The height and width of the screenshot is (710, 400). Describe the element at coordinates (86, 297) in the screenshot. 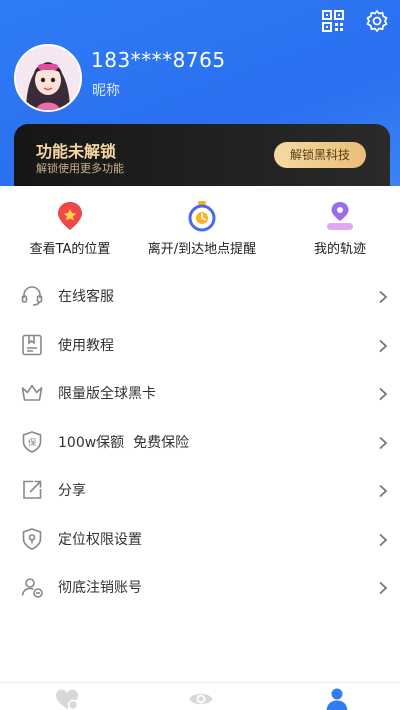

I see `menu-label: 在线客服` at that location.